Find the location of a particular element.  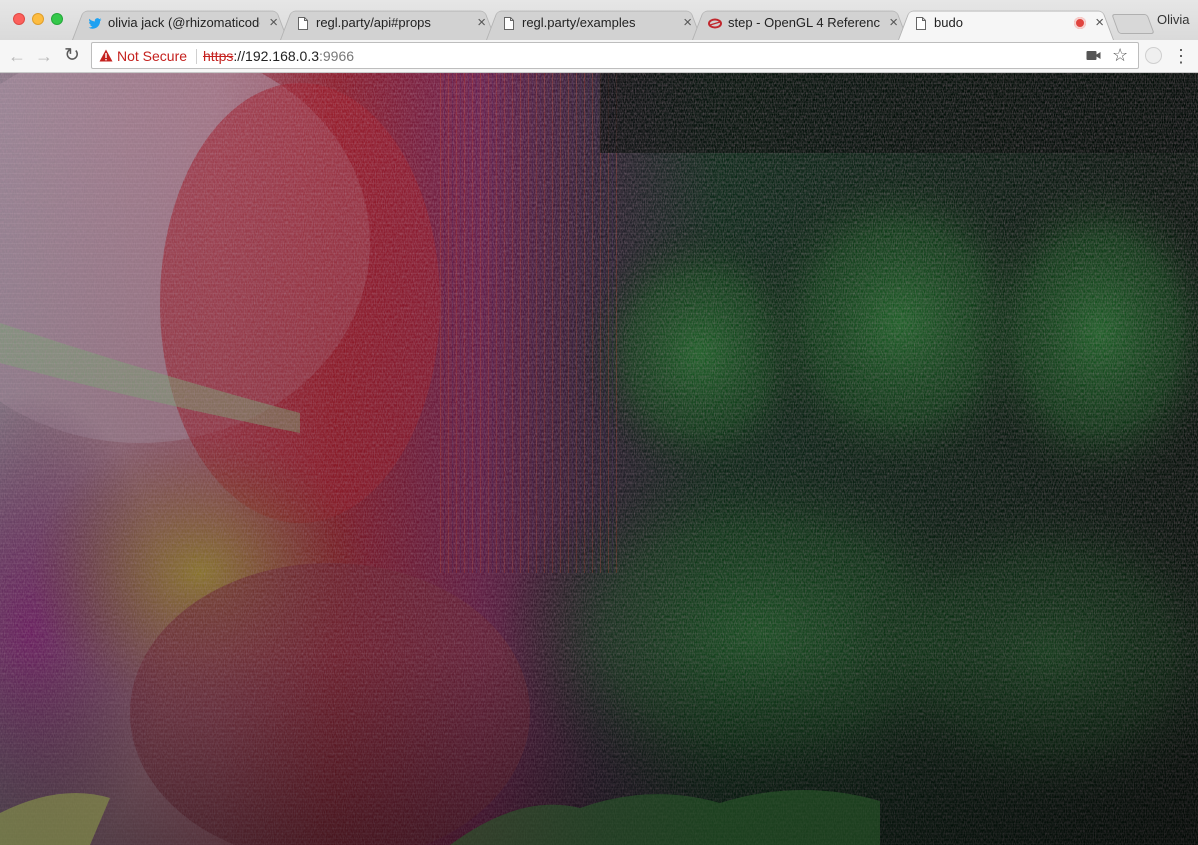

url-scheme: https is located at coordinates (218, 56).